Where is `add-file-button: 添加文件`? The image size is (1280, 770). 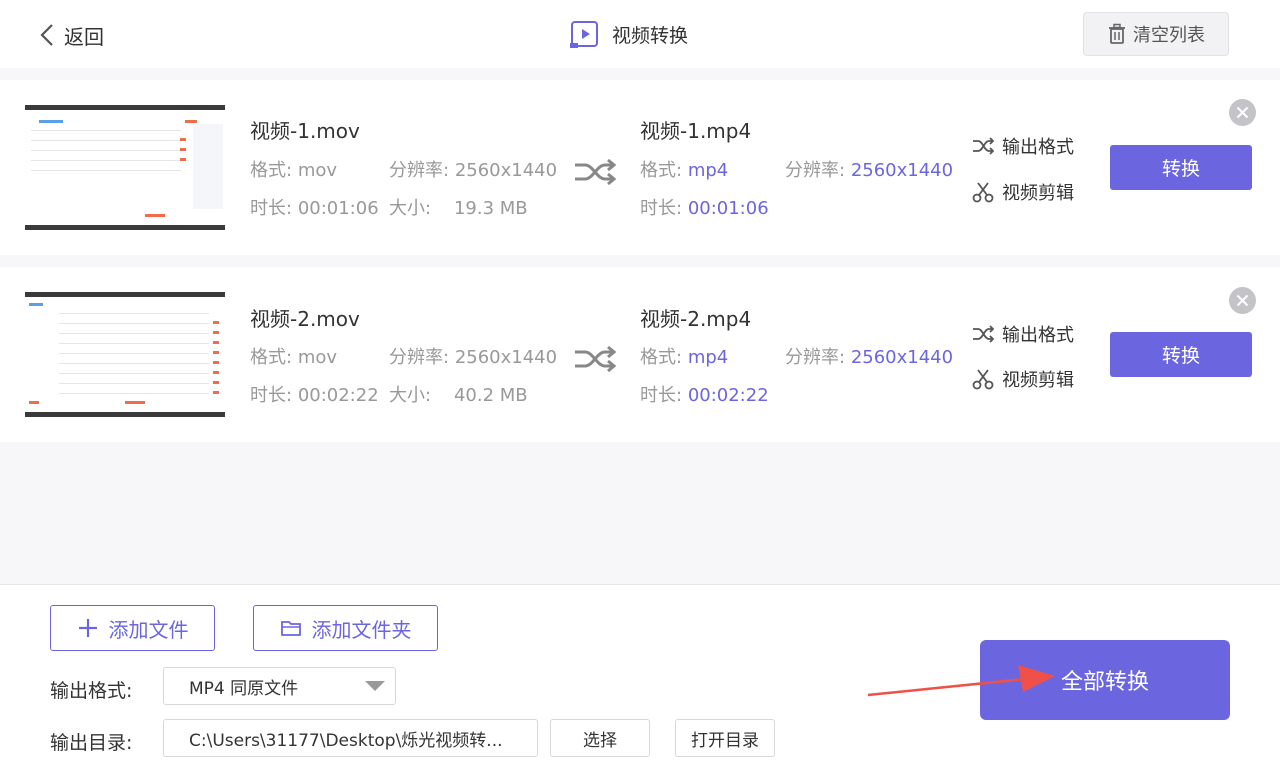
add-file-button: 添加文件 is located at coordinates (132, 628).